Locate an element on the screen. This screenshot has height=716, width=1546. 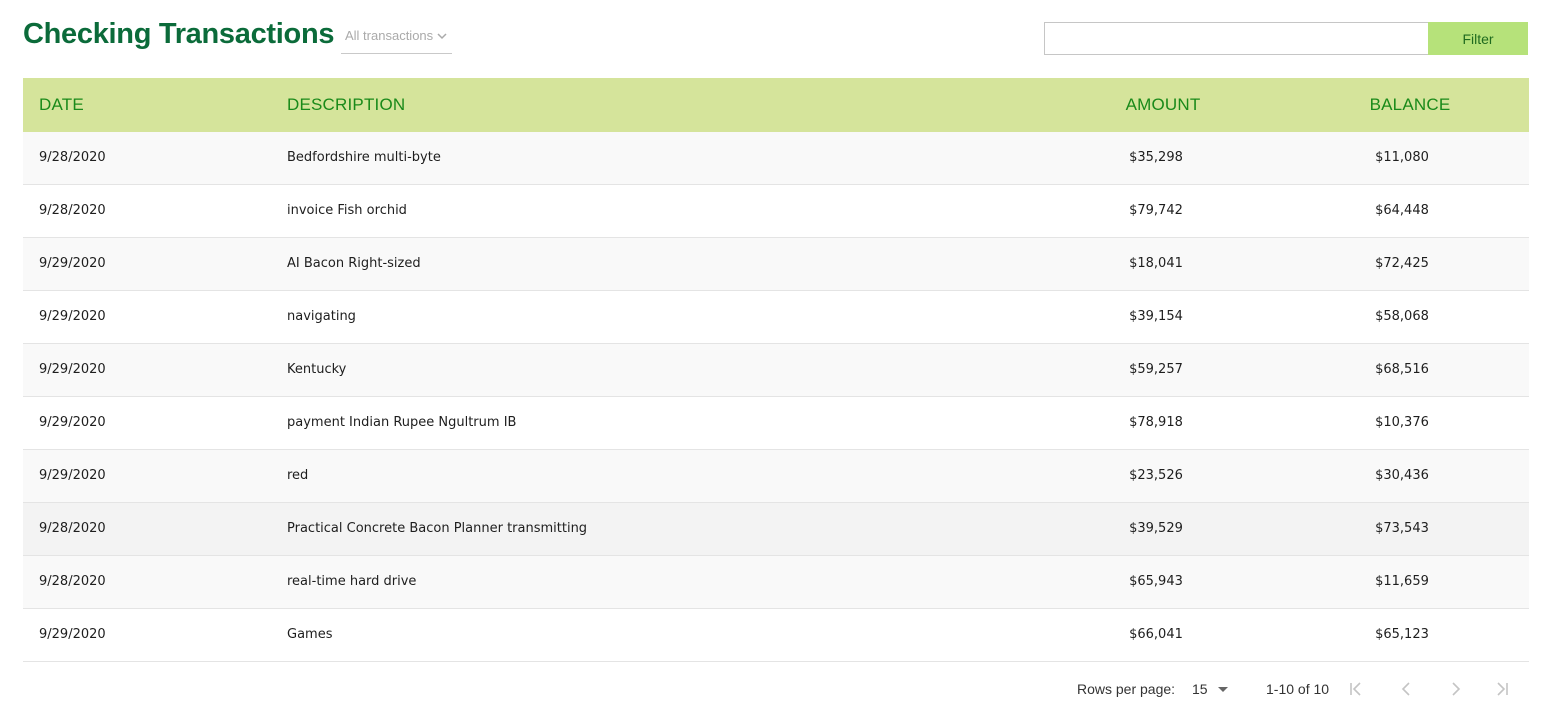
cell-amount: $18,041 is located at coordinates (1156, 263).